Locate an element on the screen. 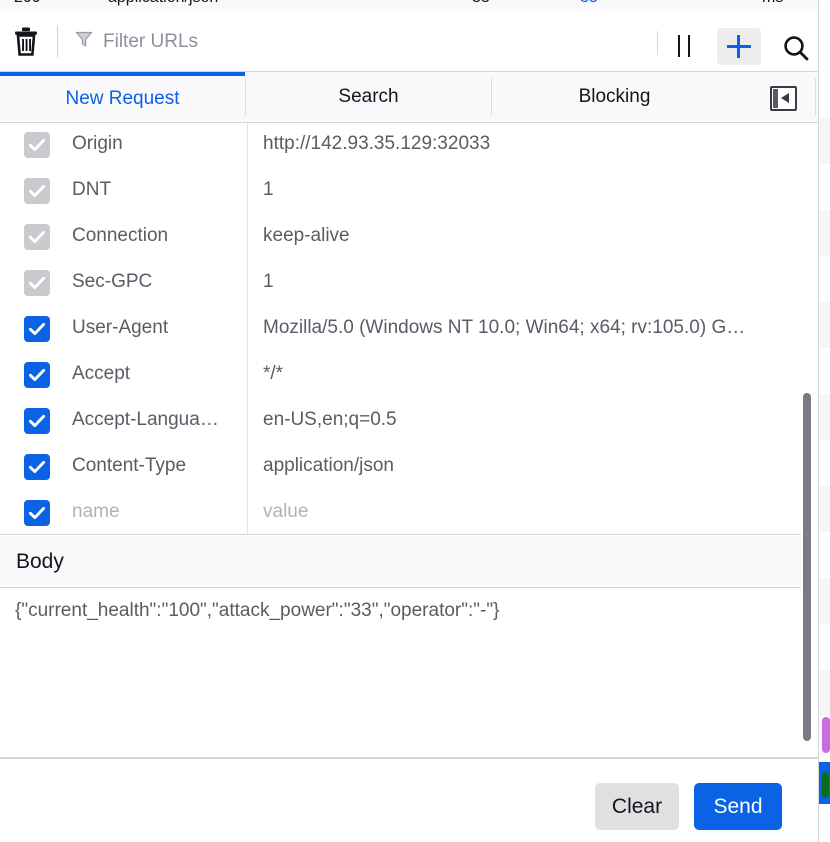  table-row: Sec-GPC 1 is located at coordinates (400, 282).